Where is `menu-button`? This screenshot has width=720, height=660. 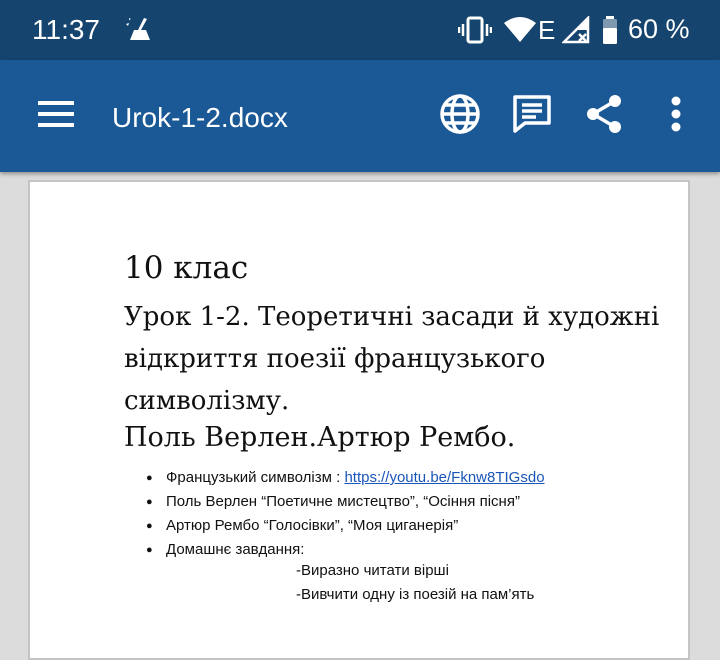
menu-button is located at coordinates (56, 116).